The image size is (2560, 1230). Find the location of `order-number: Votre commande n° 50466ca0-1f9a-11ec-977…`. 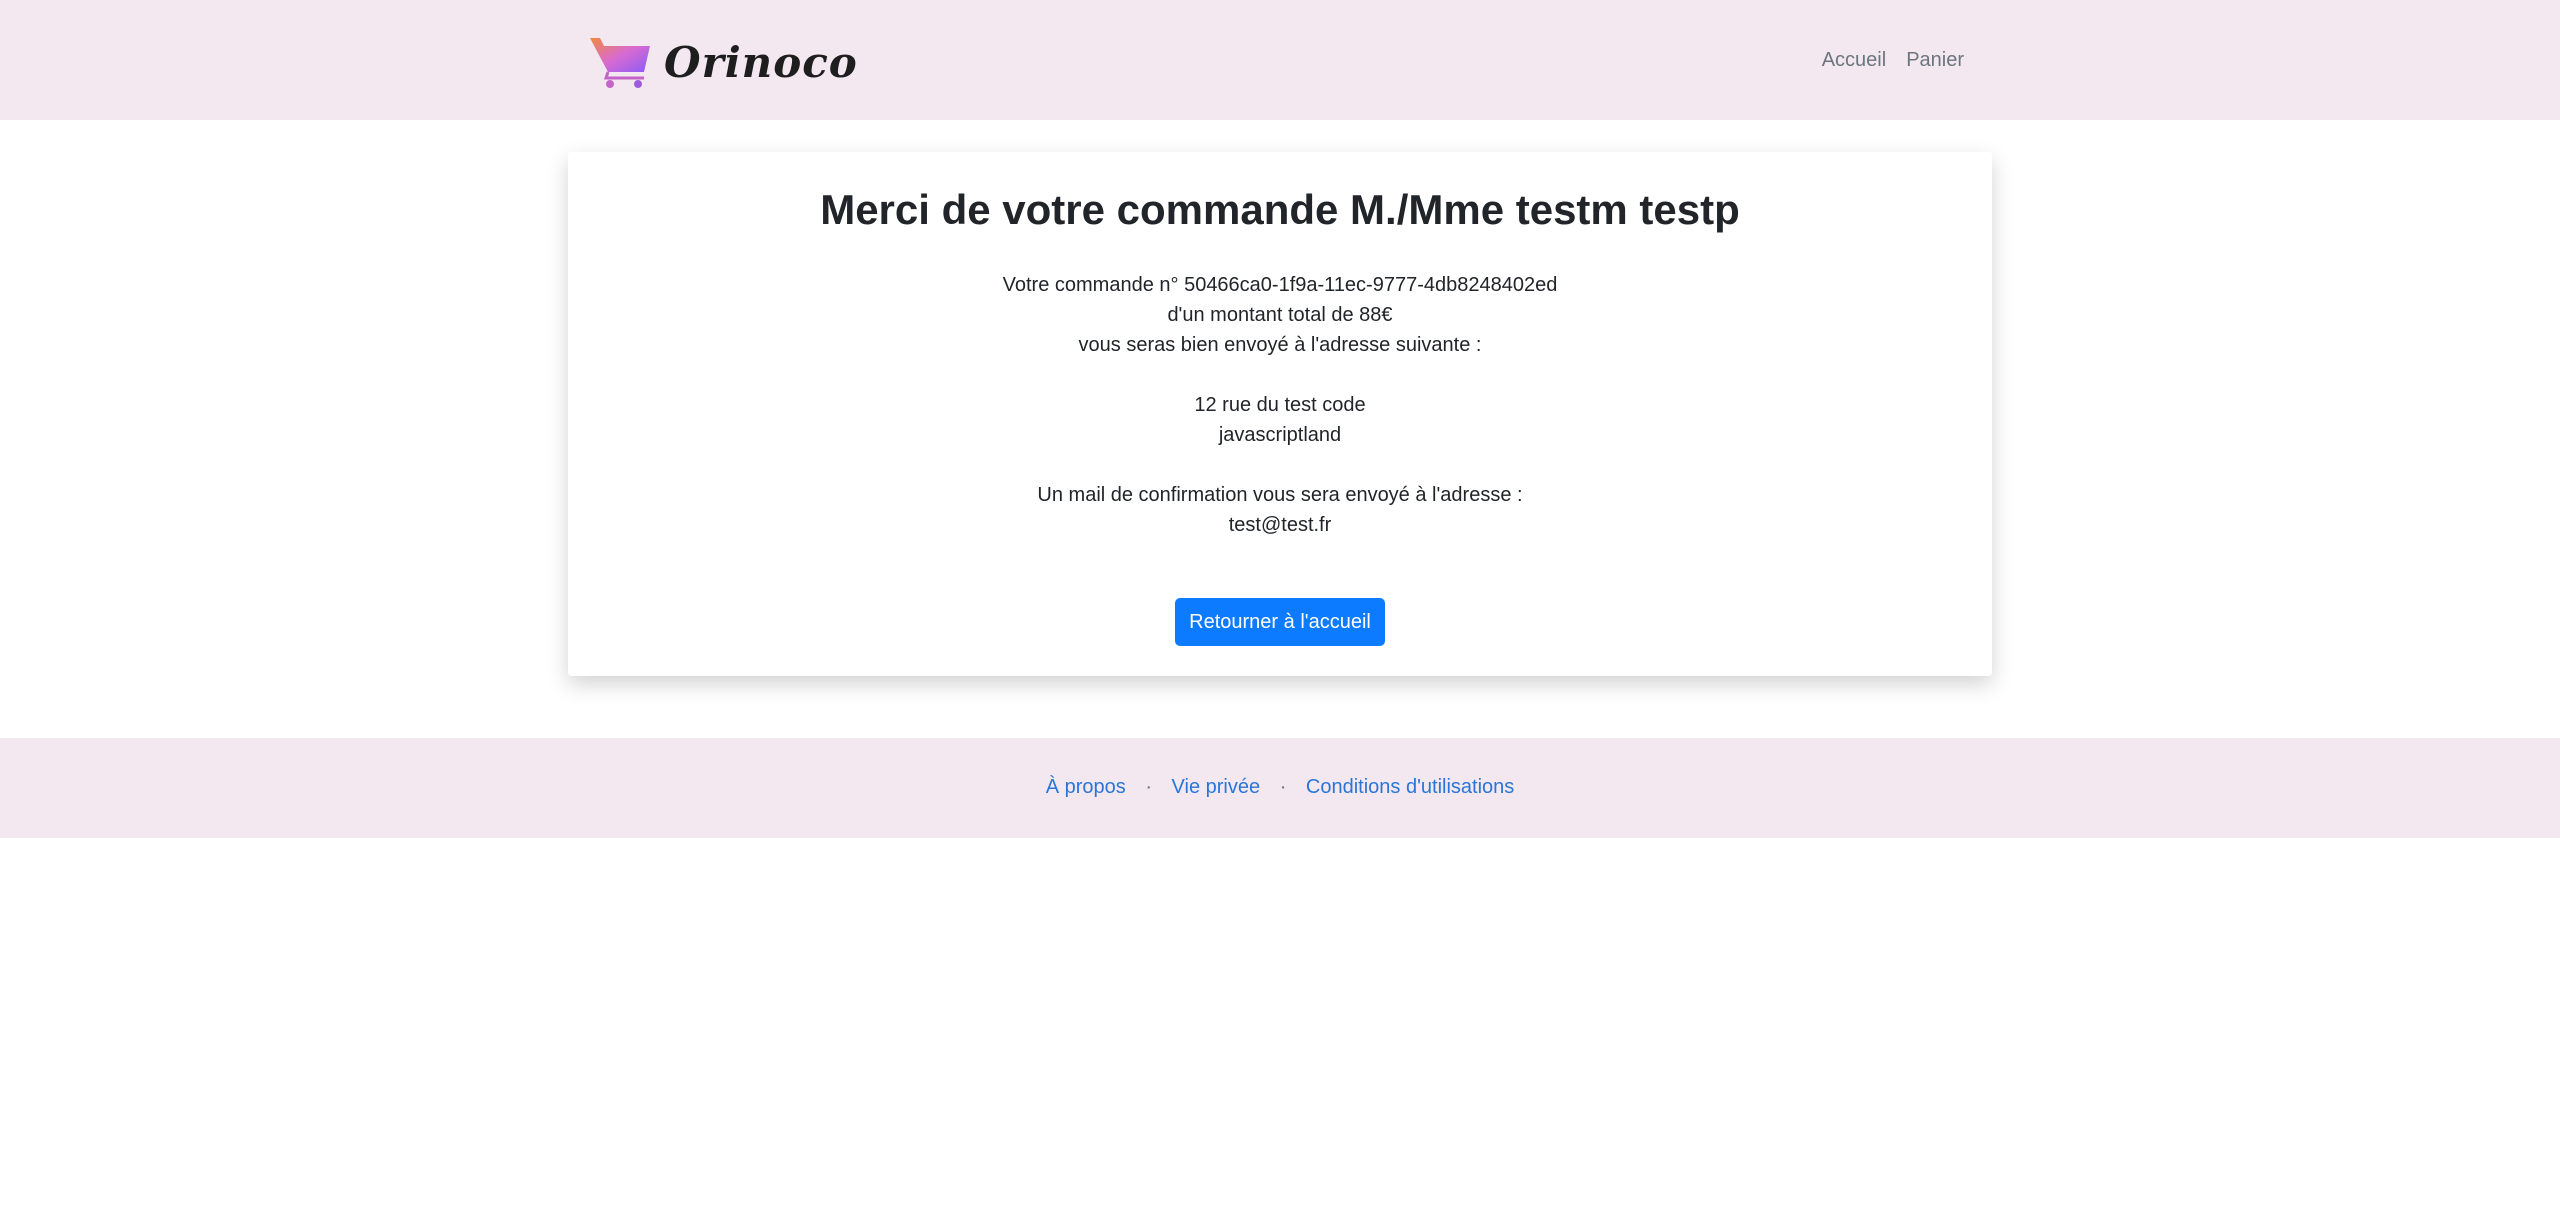

order-number: Votre commande n° 50466ca0-1f9a-11ec-977… is located at coordinates (1280, 285).